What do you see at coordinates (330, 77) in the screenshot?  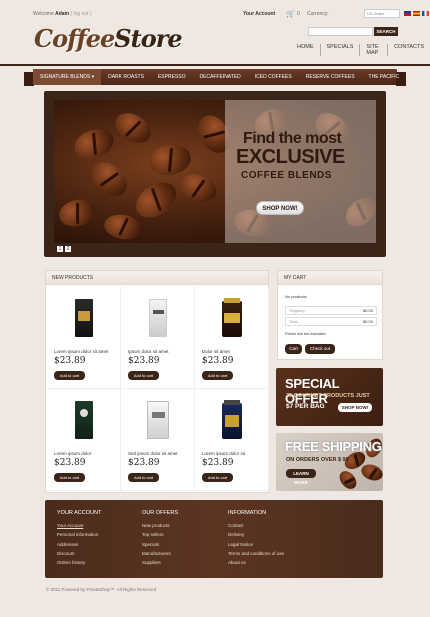 I see `nav-reserve-coffees: RESERVE COFFEES` at bounding box center [330, 77].